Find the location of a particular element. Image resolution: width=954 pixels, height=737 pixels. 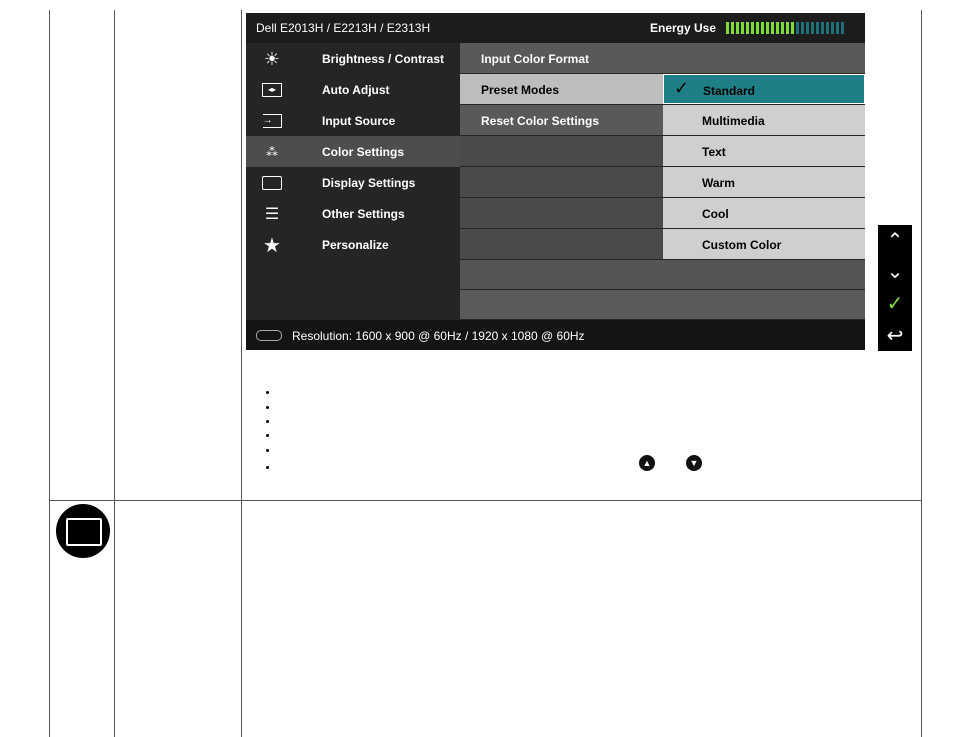

color-settings-icon: ⁂ is located at coordinates (272, 152).